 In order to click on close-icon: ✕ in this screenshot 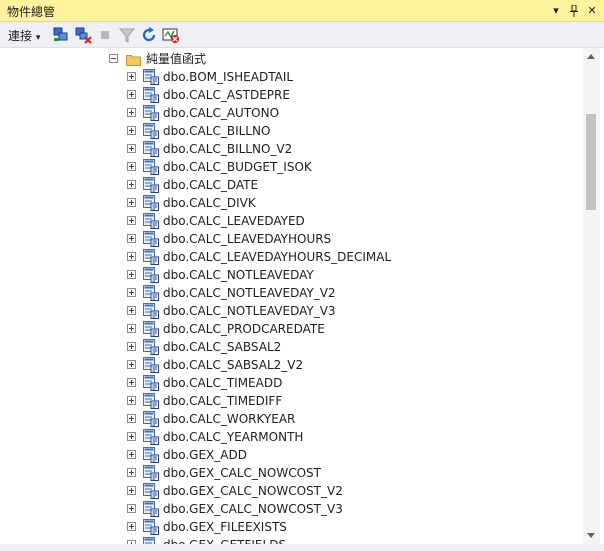, I will do `click(592, 11)`.